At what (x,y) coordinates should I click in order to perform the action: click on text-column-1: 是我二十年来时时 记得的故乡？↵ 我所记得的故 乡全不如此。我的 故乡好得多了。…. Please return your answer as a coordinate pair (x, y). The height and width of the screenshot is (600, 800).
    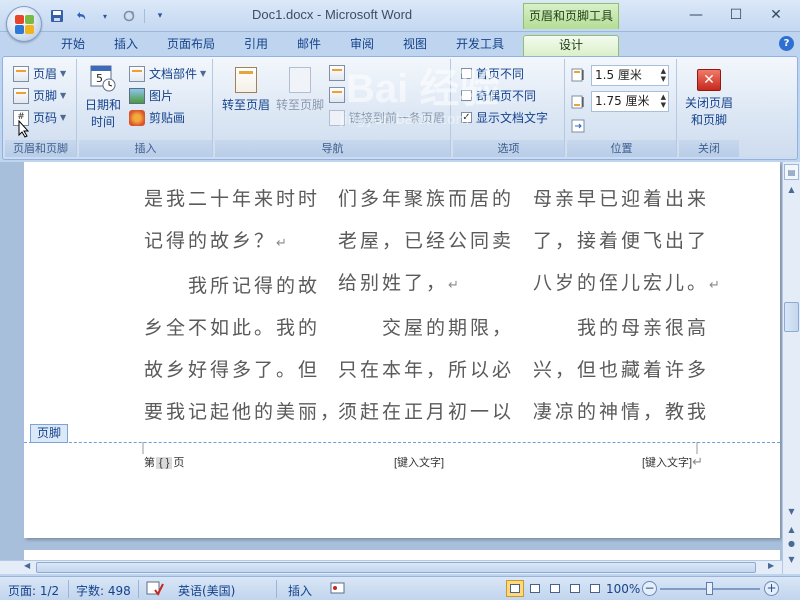
    Looking at the image, I should click on (243, 305).